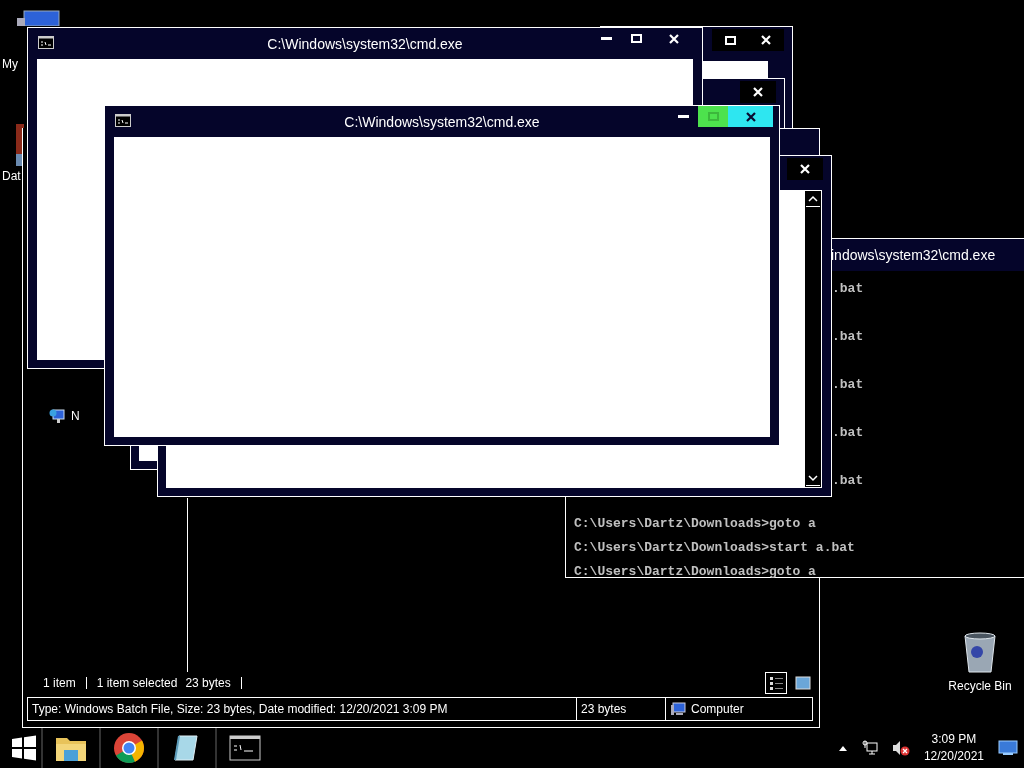  What do you see at coordinates (980, 686) in the screenshot?
I see `desktop-icon-label: Recycle Bin` at bounding box center [980, 686].